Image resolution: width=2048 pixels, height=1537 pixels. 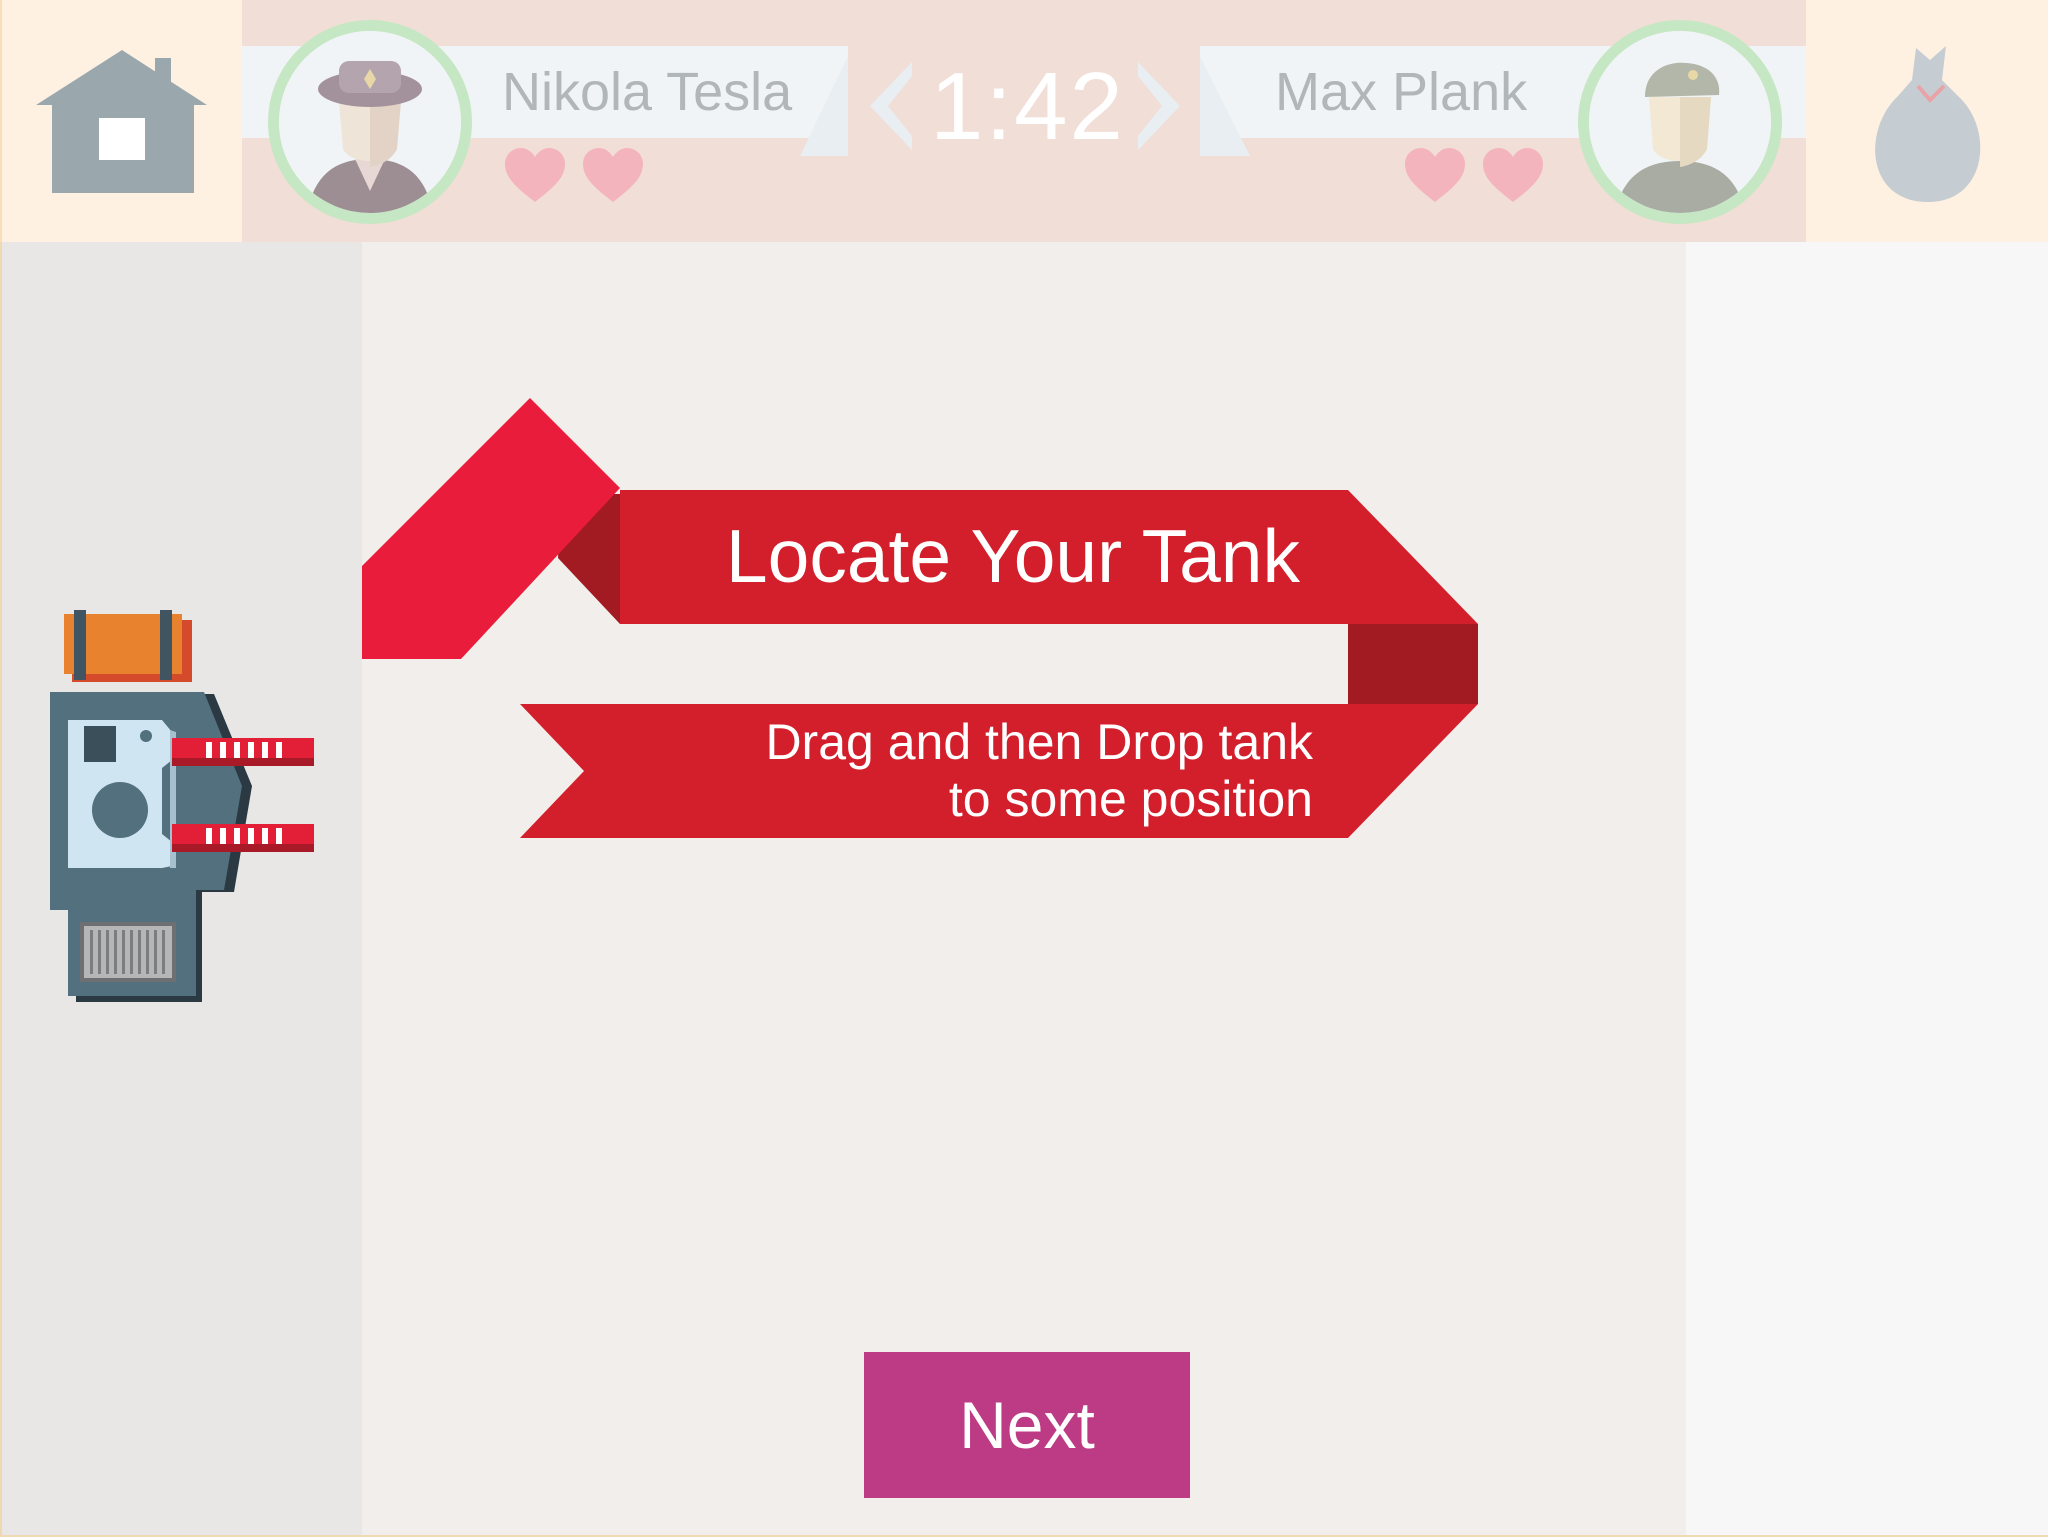 I want to click on home-button, so click(x=121, y=121).